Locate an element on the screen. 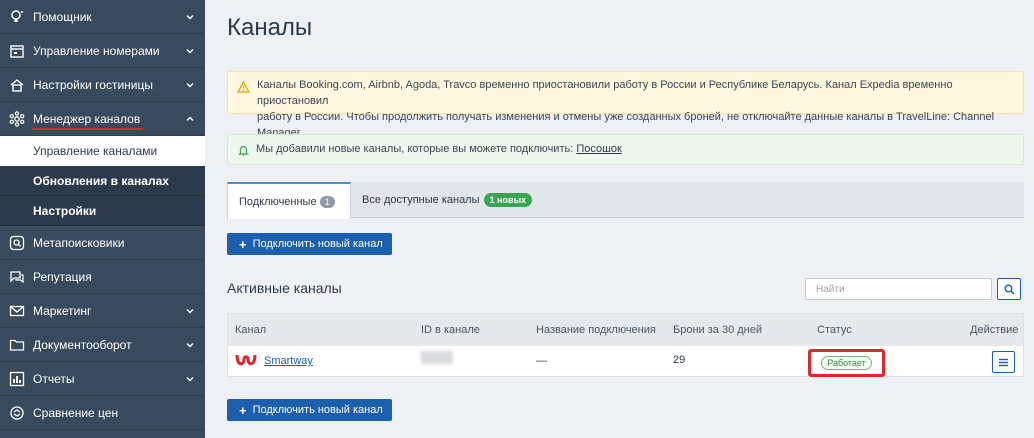  price-compare-icon is located at coordinates (17, 413).